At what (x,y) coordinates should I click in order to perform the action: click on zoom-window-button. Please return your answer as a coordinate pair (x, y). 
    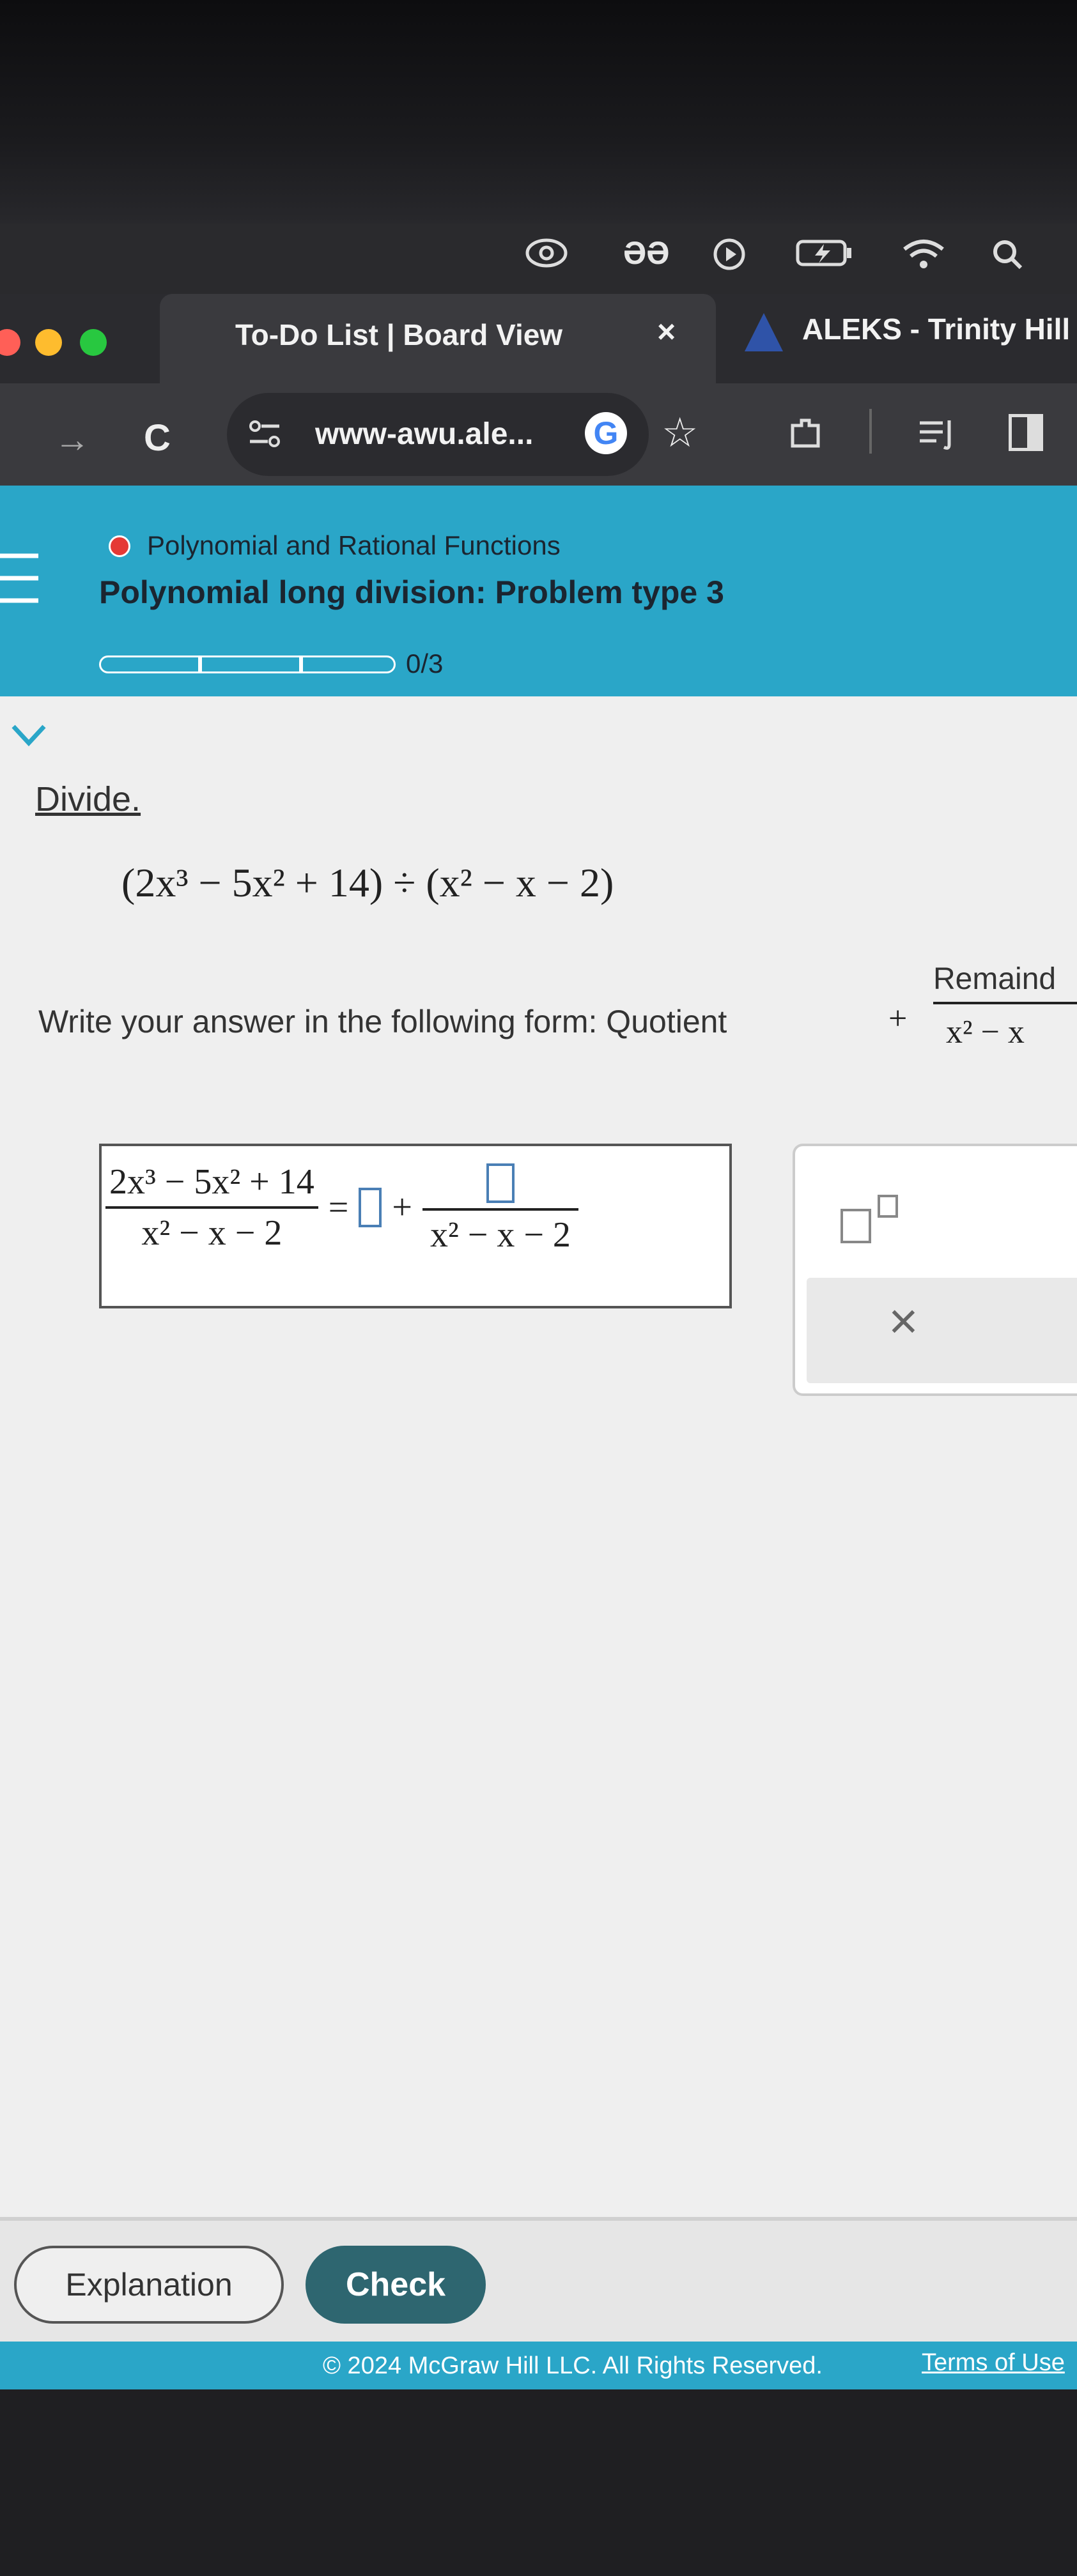
    Looking at the image, I should click on (93, 342).